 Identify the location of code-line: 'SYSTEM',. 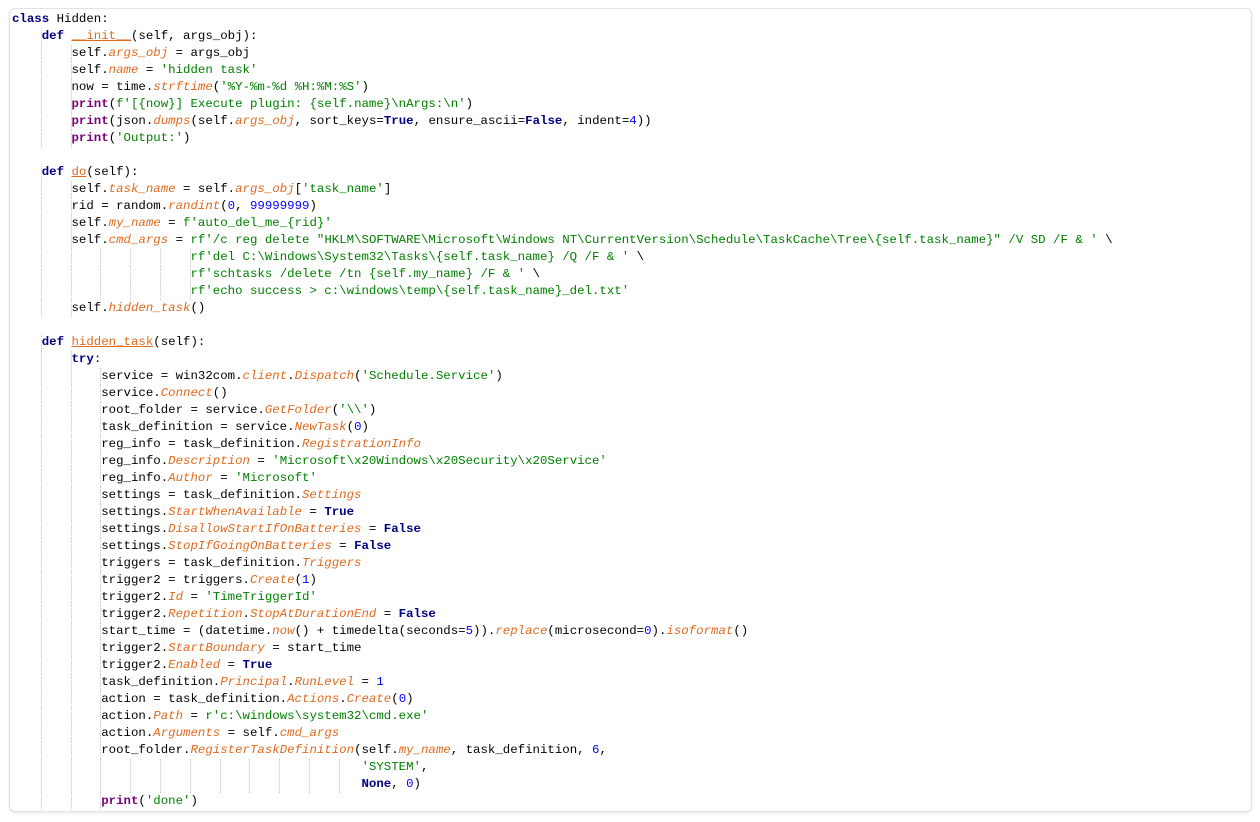
(562, 767).